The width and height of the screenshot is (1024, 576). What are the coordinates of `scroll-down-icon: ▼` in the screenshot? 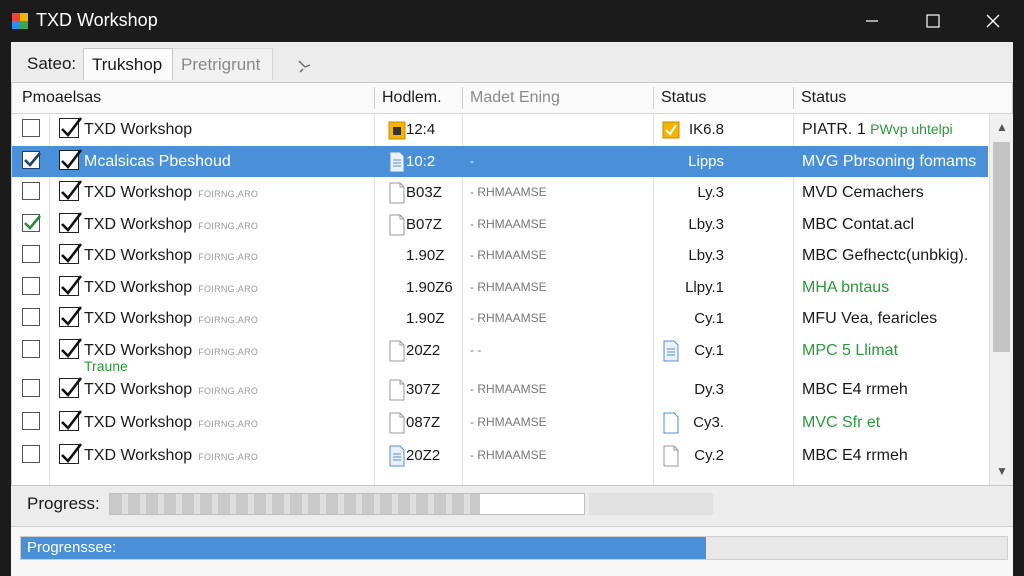 It's located at (1002, 471).